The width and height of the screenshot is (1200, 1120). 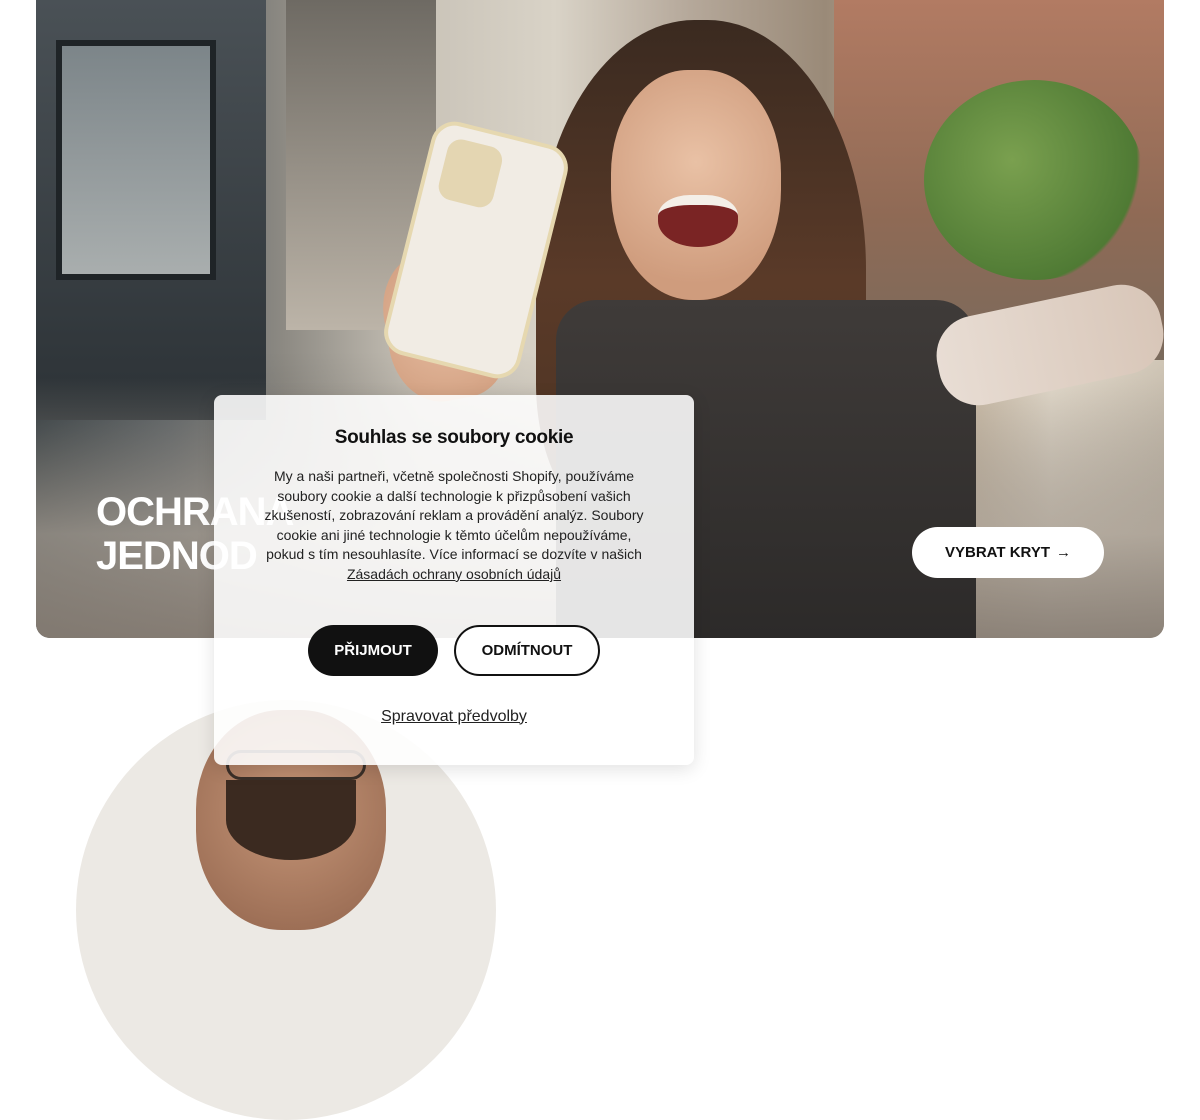 What do you see at coordinates (696, 185) in the screenshot?
I see `hero-image-person-face` at bounding box center [696, 185].